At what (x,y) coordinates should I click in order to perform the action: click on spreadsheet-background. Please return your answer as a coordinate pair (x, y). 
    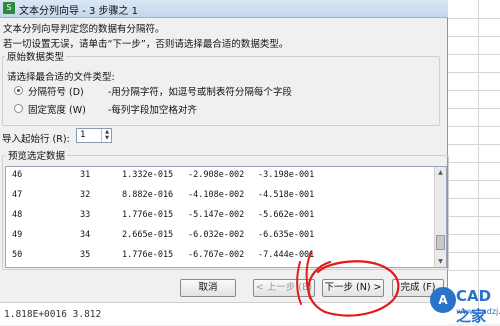
    Looking at the image, I should click on (474, 162).